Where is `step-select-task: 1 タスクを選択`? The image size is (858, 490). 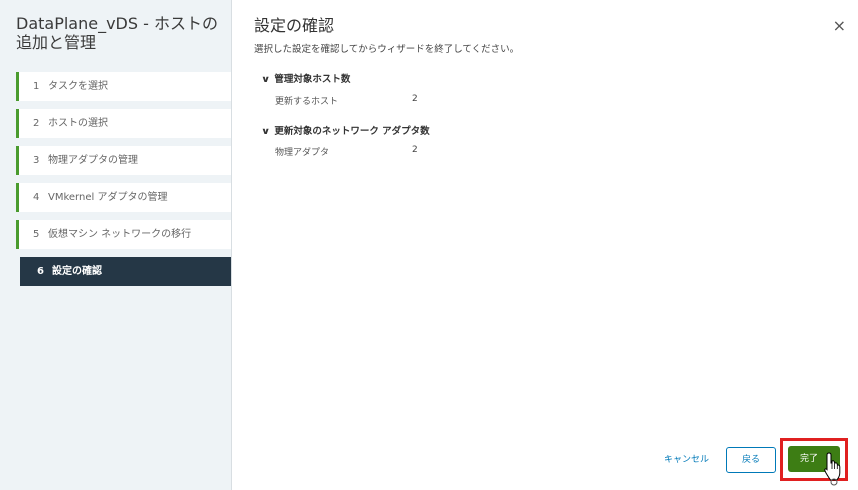 step-select-task: 1 タスクを選択 is located at coordinates (123, 86).